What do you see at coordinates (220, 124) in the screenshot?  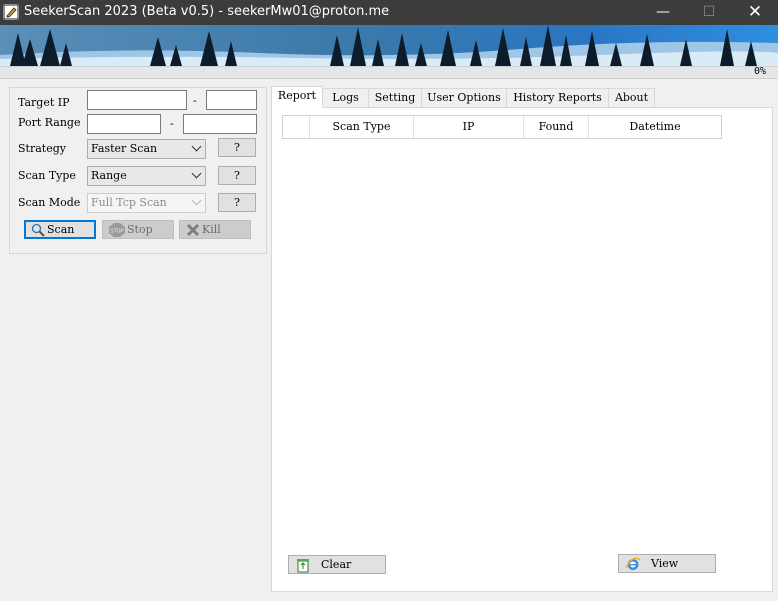 I see `port-end-input` at bounding box center [220, 124].